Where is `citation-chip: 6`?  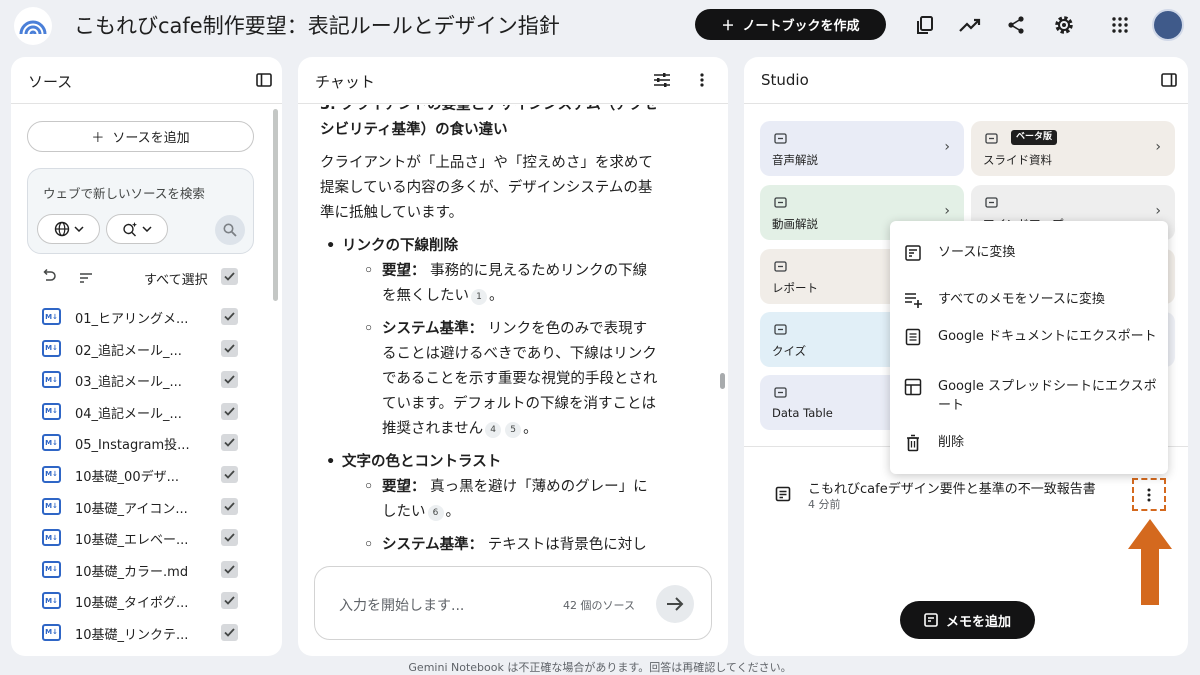
citation-chip: 6 is located at coordinates (435, 513).